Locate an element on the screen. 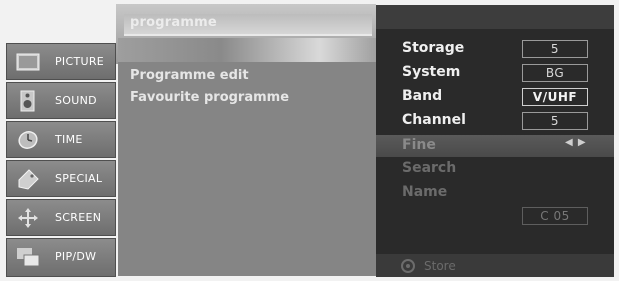 This screenshot has width=619, height=281. name-value: C 05 is located at coordinates (555, 216).